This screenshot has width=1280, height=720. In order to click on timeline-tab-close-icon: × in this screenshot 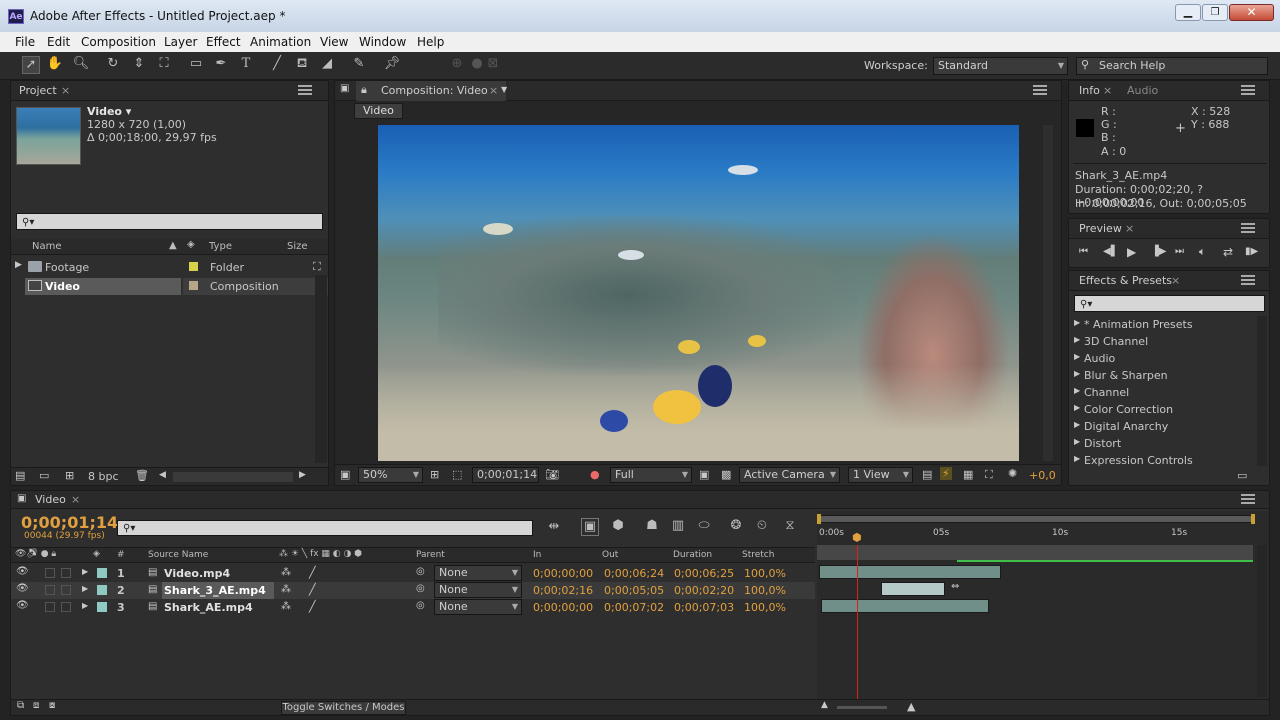, I will do `click(75, 499)`.